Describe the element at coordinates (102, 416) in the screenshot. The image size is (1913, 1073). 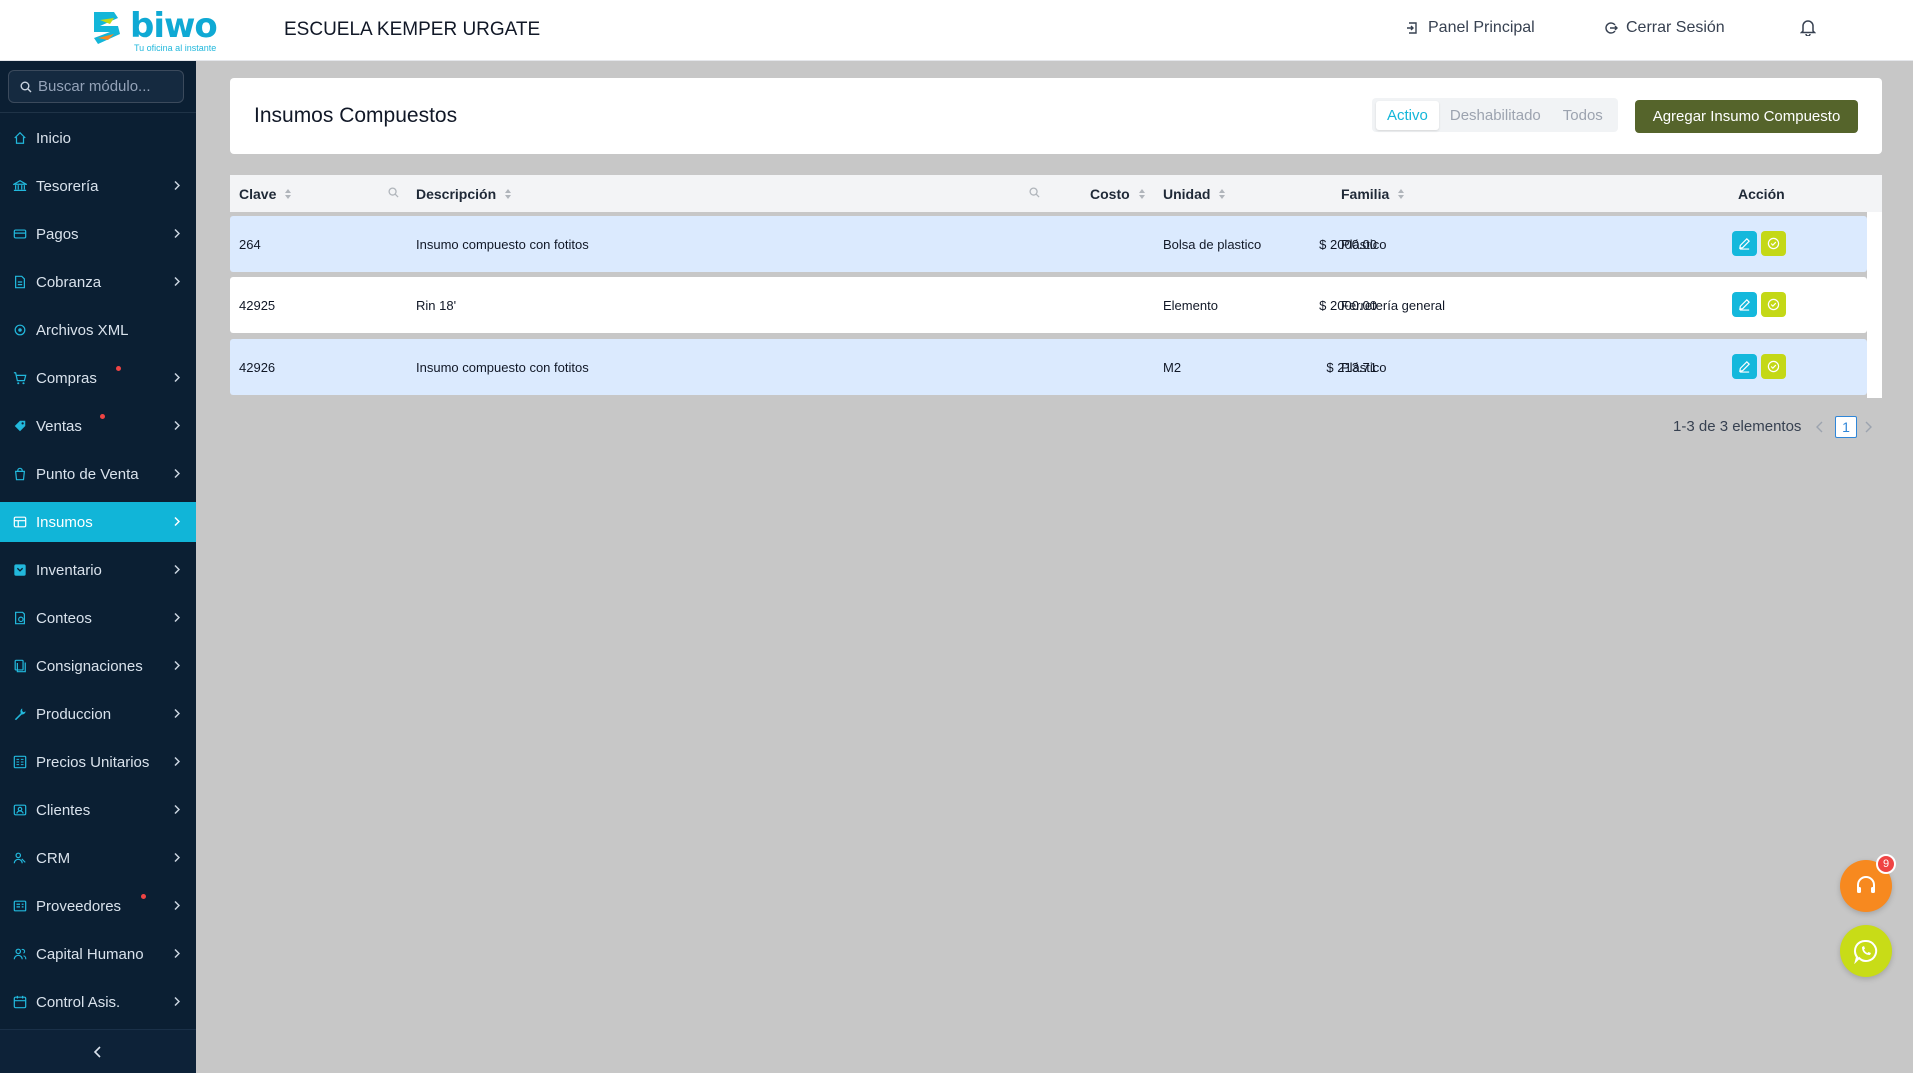
I see `notification-dot` at that location.